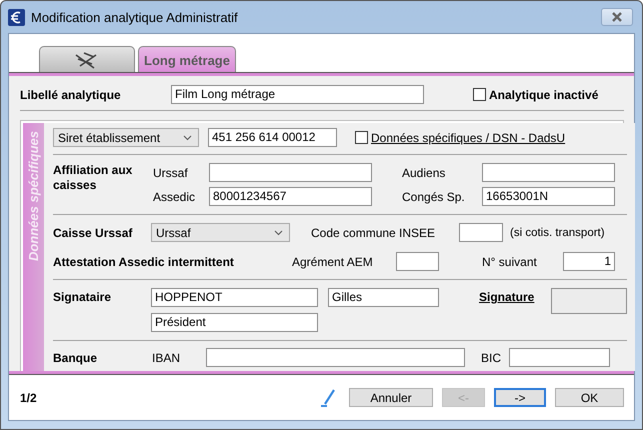 The image size is (643, 430). I want to click on app-icon, so click(16, 17).